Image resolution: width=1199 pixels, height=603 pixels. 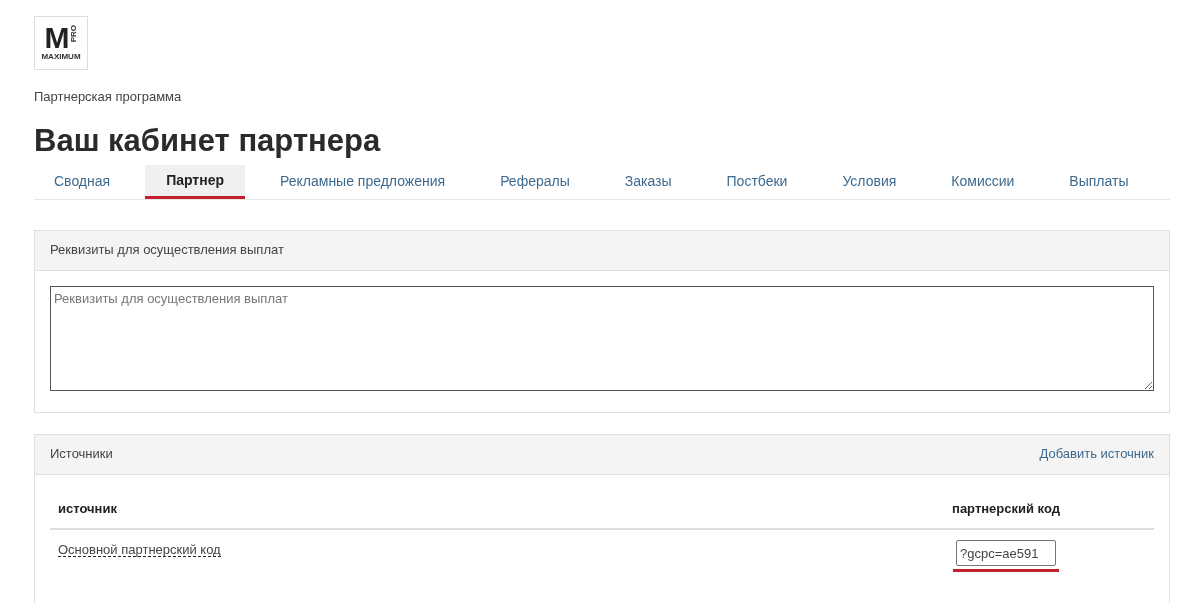 What do you see at coordinates (73, 34) in the screenshot?
I see `logo-pro-text: PRO` at bounding box center [73, 34].